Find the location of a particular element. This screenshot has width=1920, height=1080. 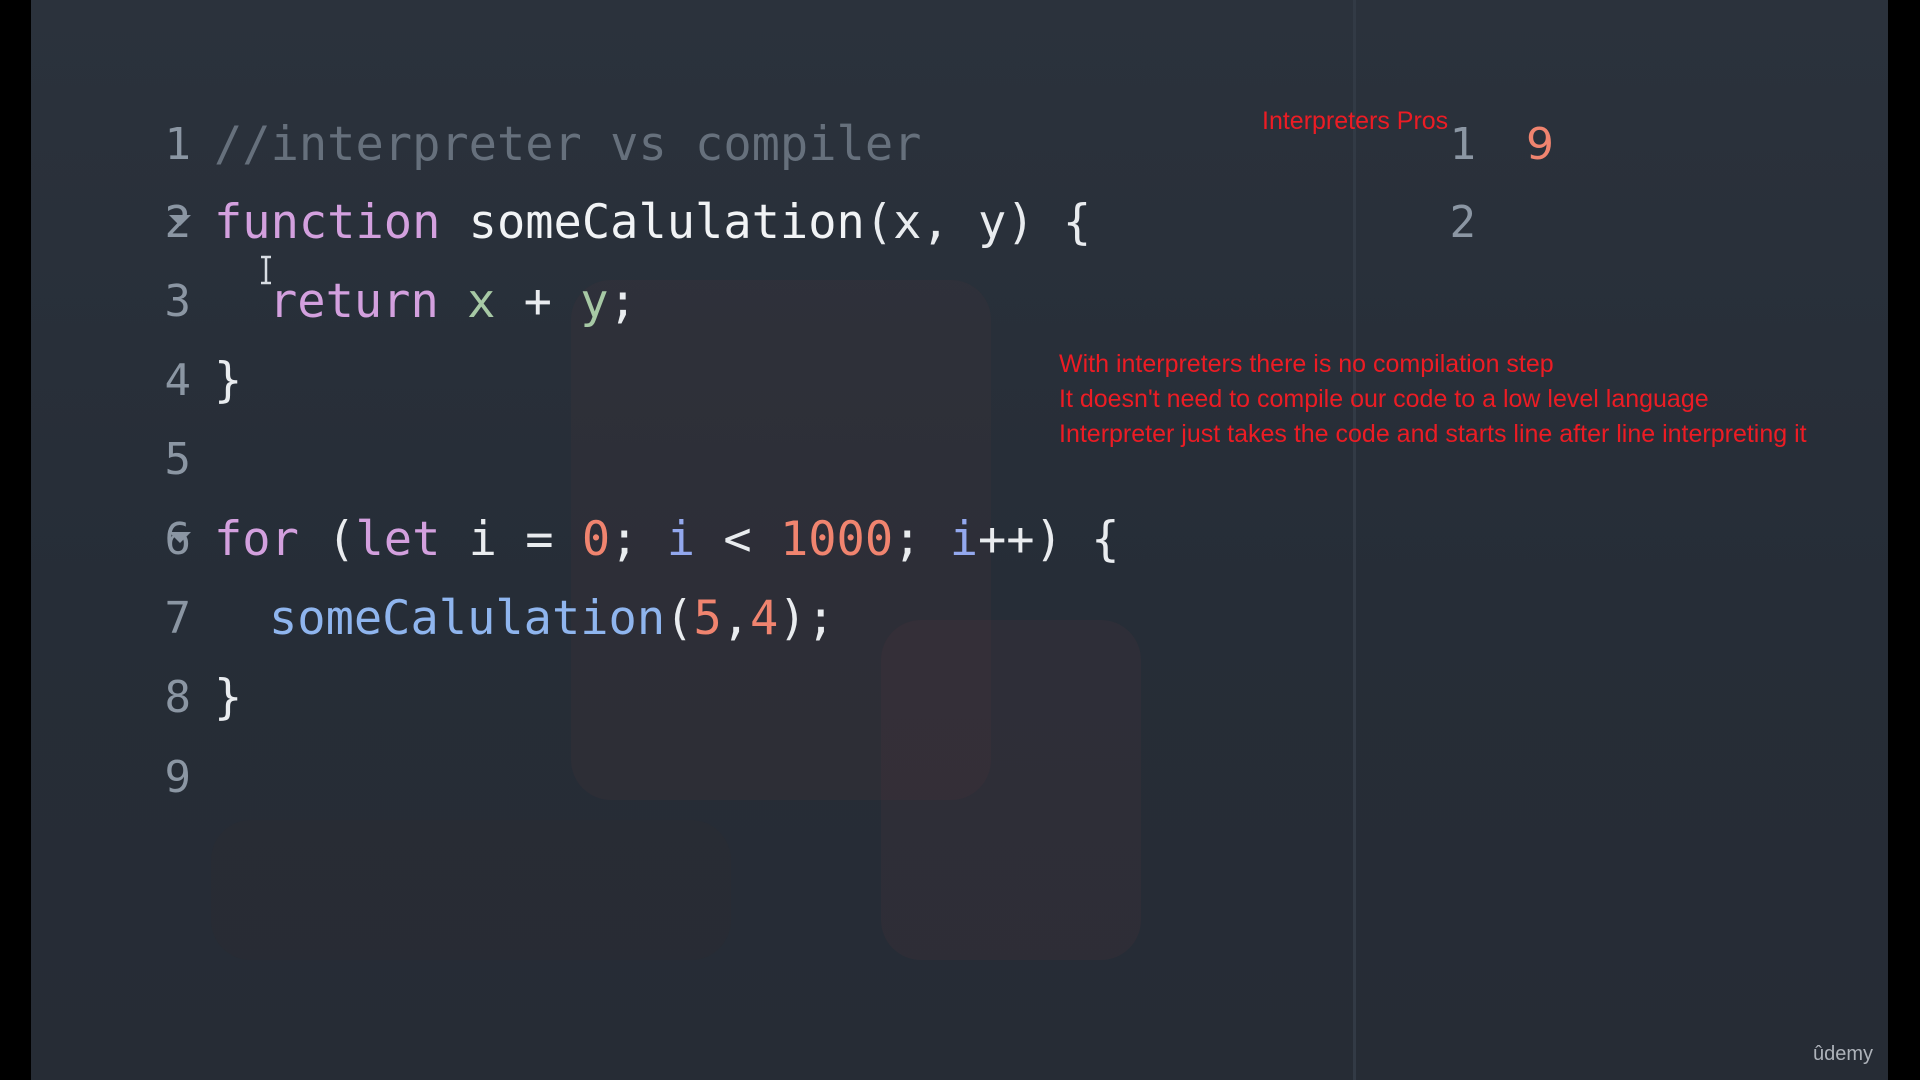

code-text: someCalulation(5,4); is located at coordinates (552, 619).